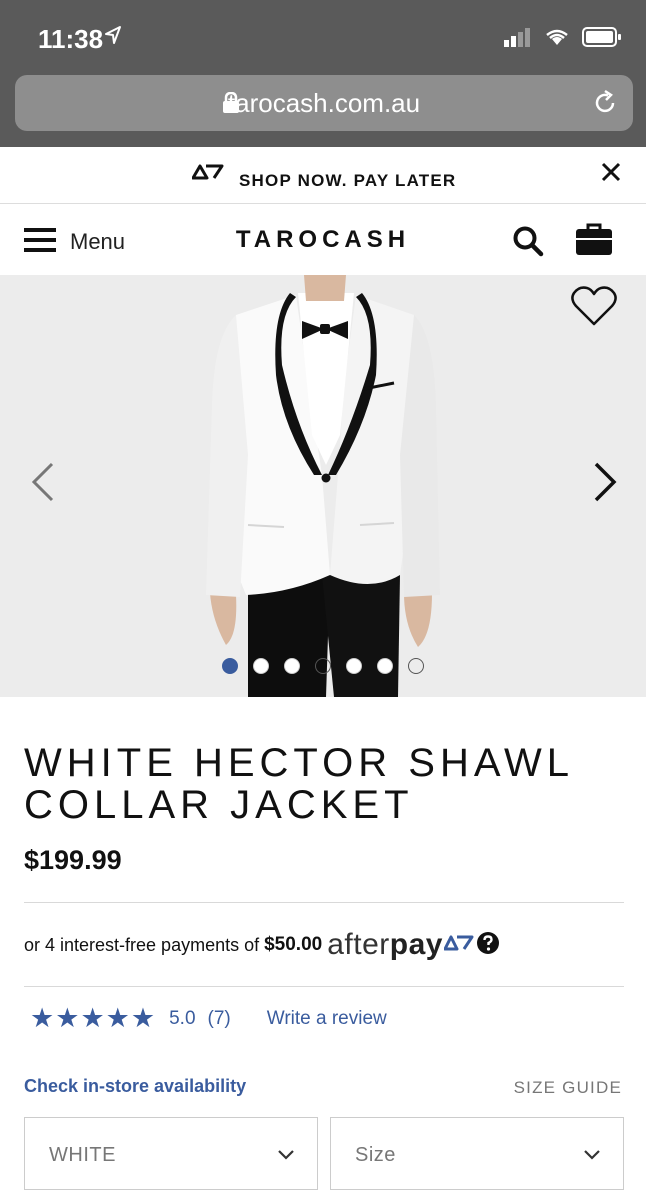 The width and height of the screenshot is (646, 1200). I want to click on brand-logo: TAROCASH, so click(323, 240).